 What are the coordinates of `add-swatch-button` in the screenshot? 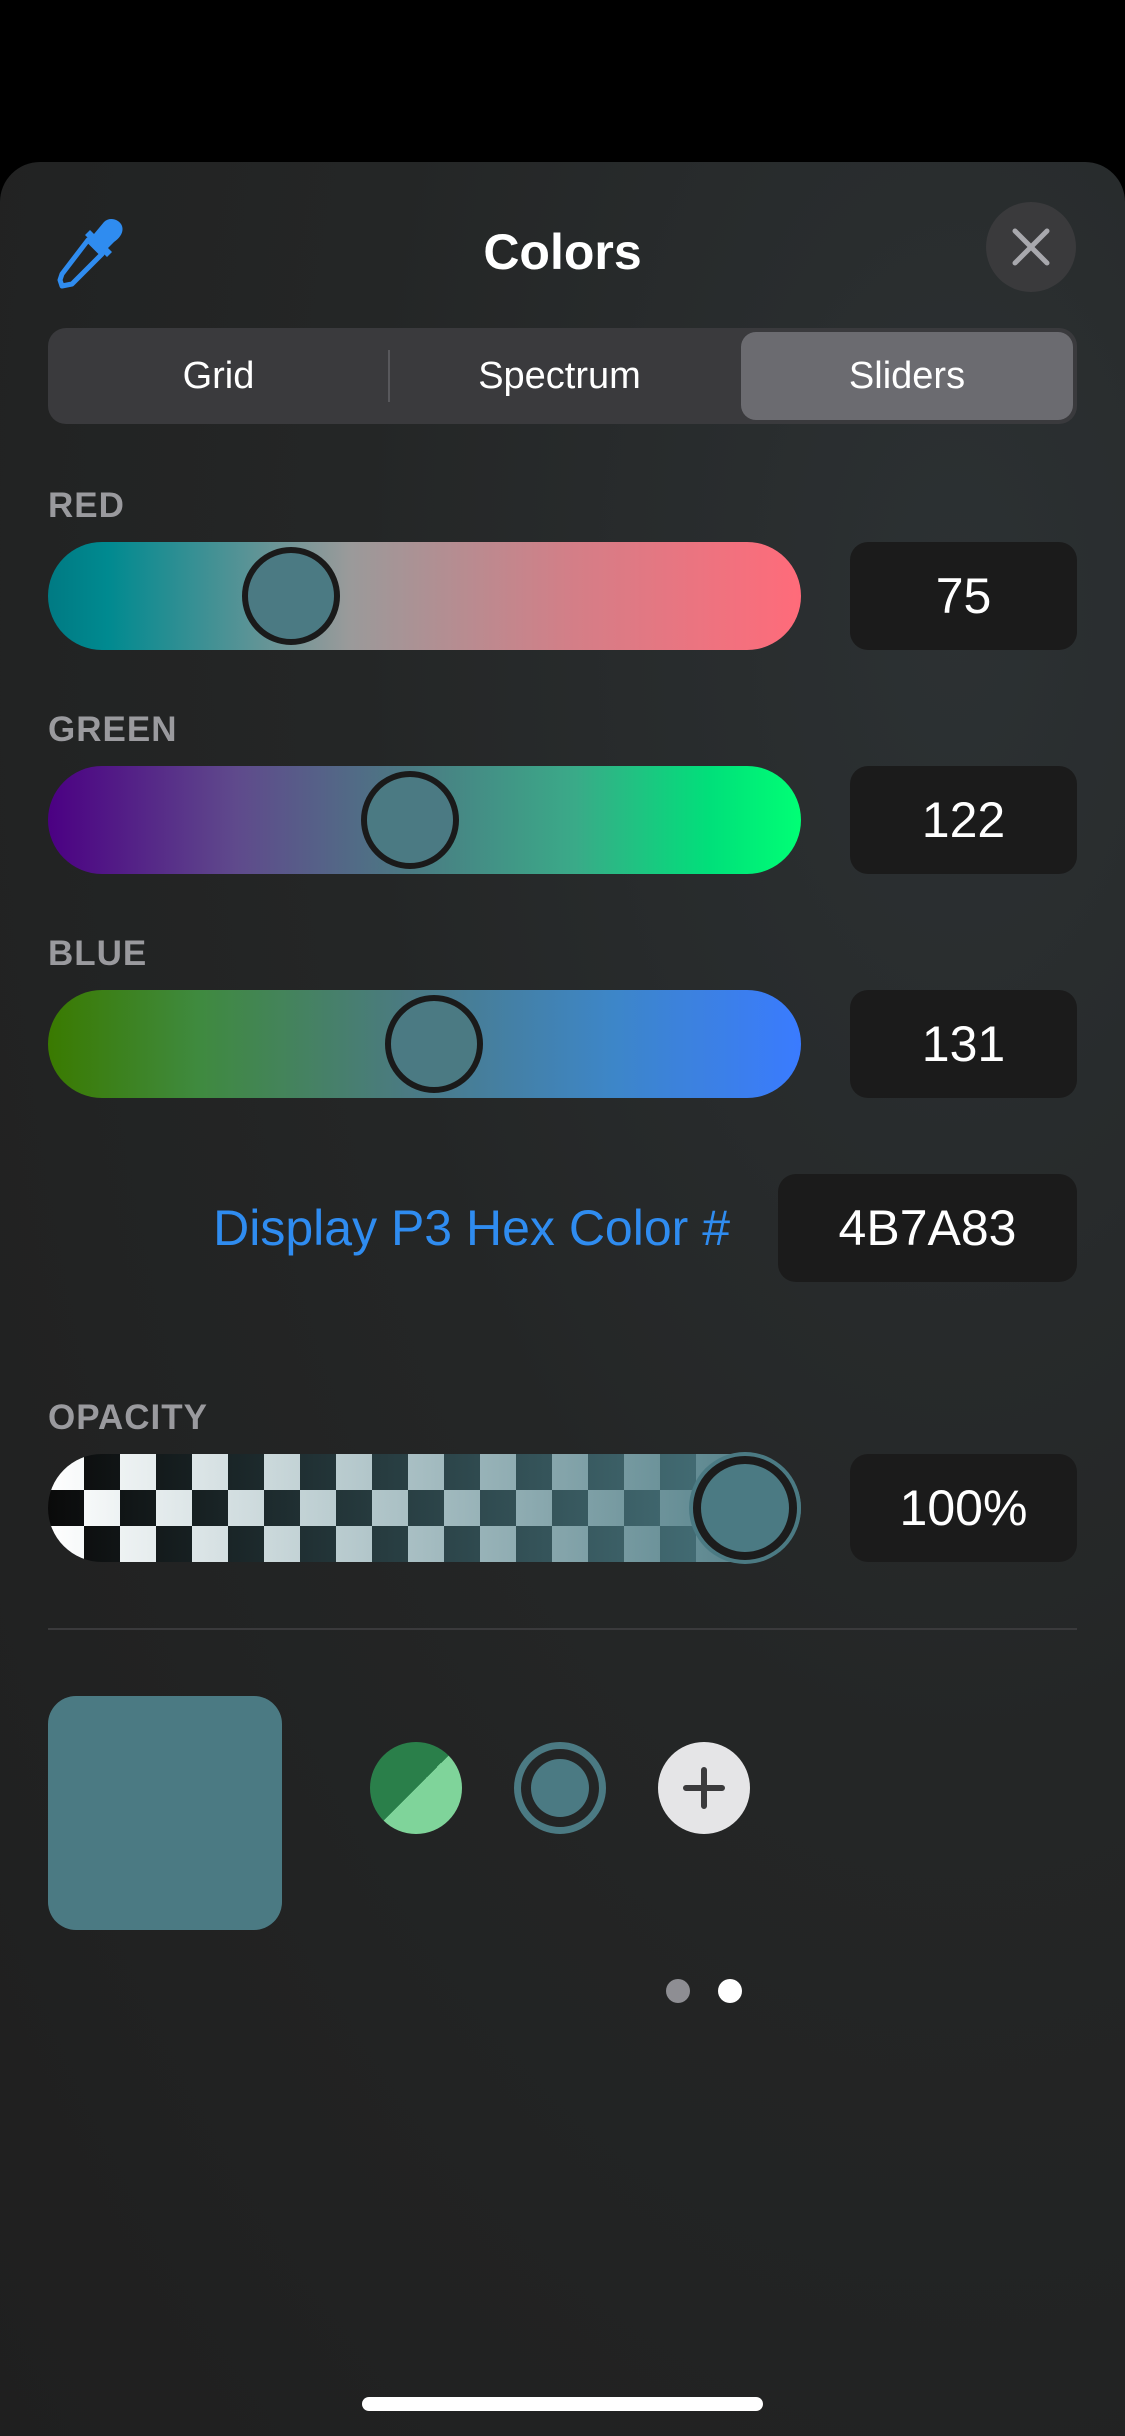 It's located at (704, 1788).